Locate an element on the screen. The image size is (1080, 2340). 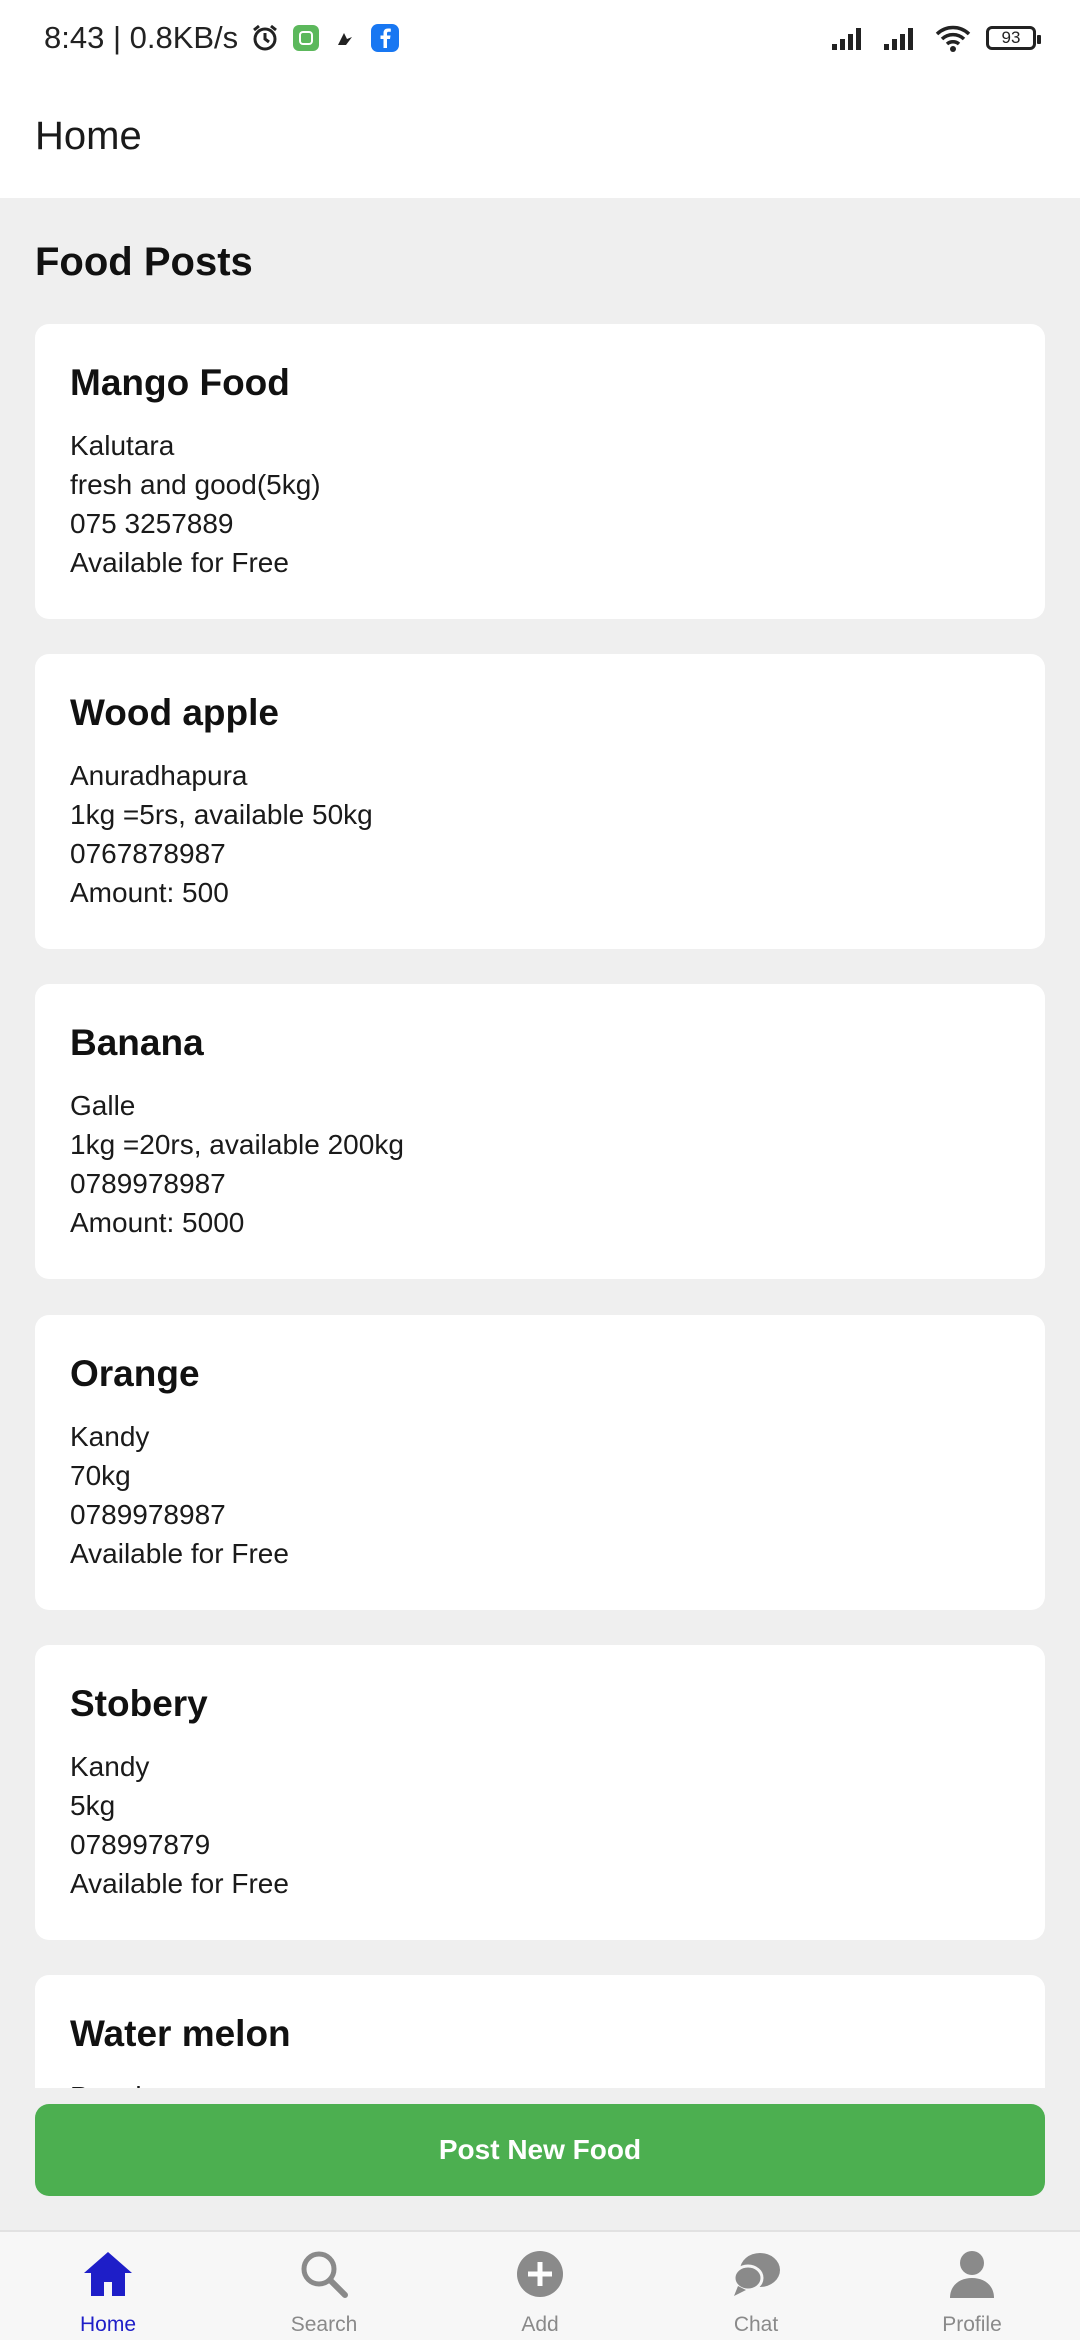
food-post-phone: 075 3257889 is located at coordinates (152, 523).